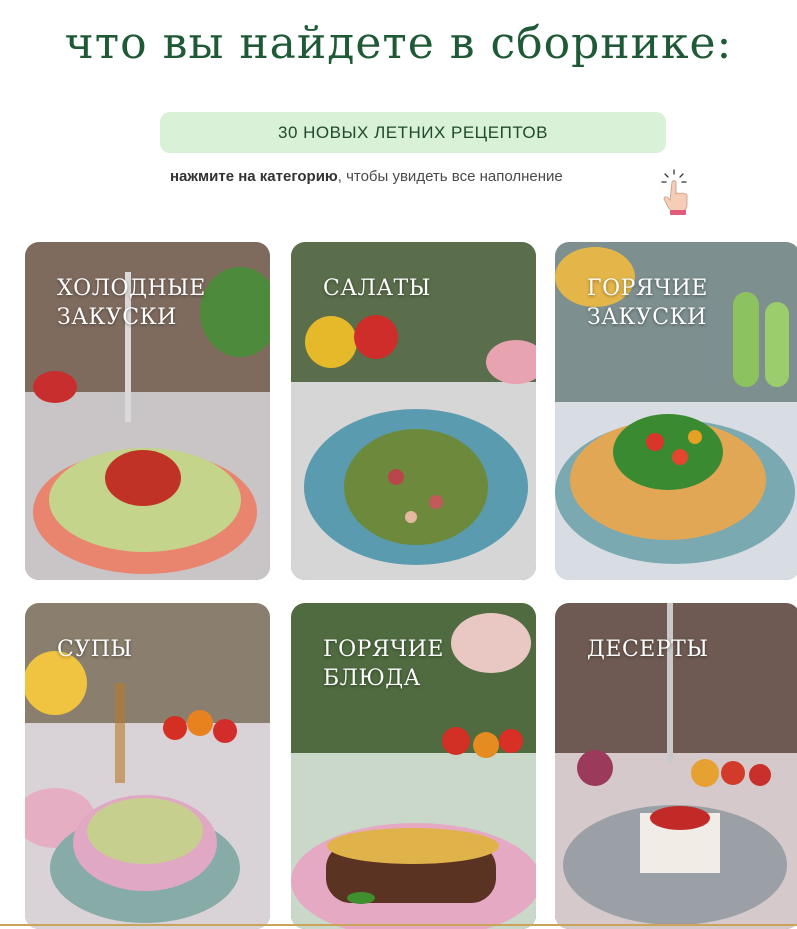 Image resolution: width=797 pixels, height=929 pixels. I want to click on category-hint-text: , чтобы увидеть все наполнение, so click(450, 176).